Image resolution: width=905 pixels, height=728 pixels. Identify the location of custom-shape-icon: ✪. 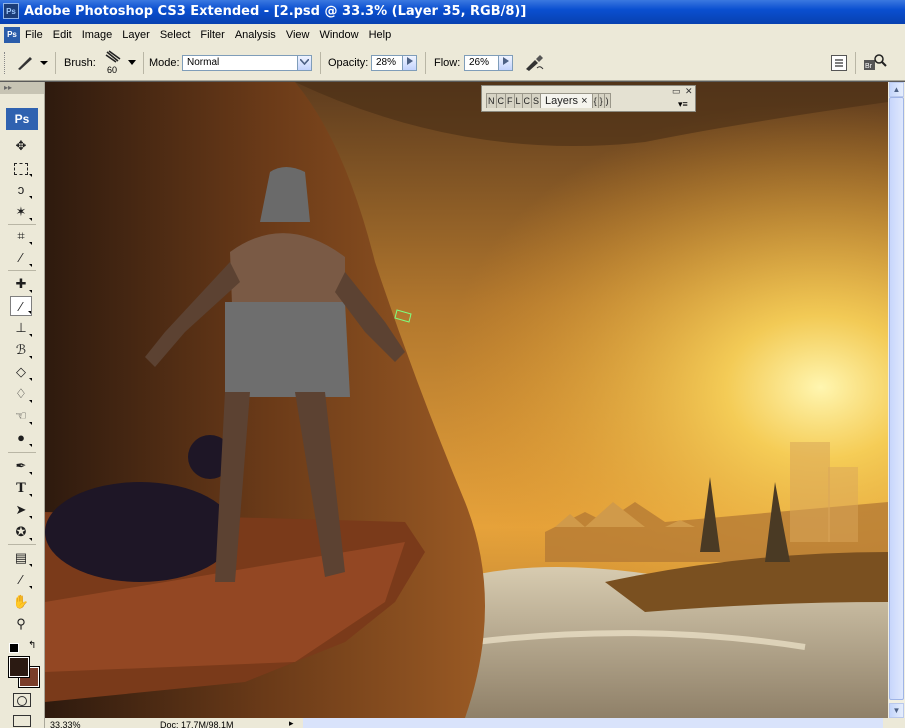
(21, 531).